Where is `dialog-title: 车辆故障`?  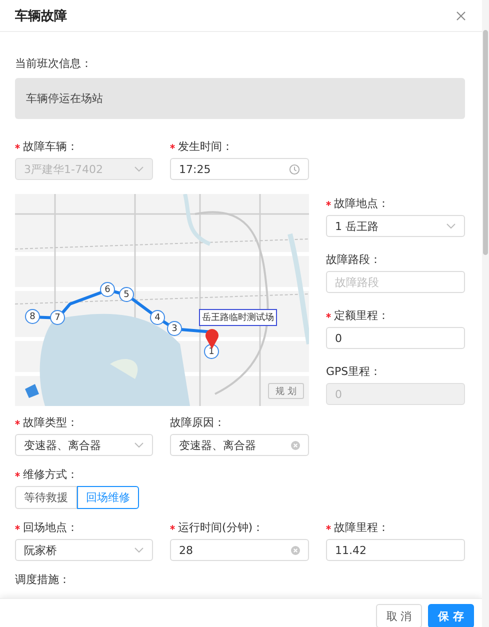 dialog-title: 车辆故障 is located at coordinates (41, 16).